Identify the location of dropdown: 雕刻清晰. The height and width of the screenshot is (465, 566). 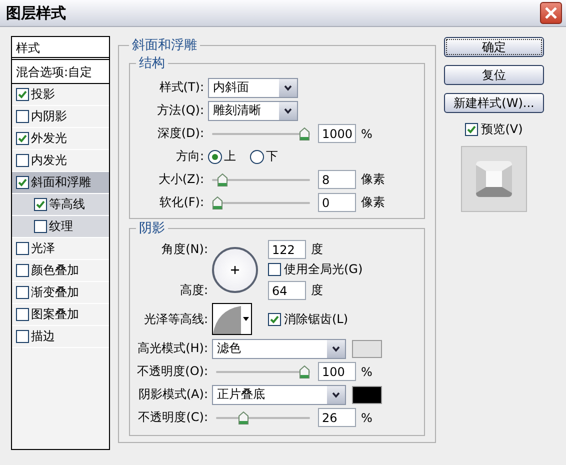
(253, 110).